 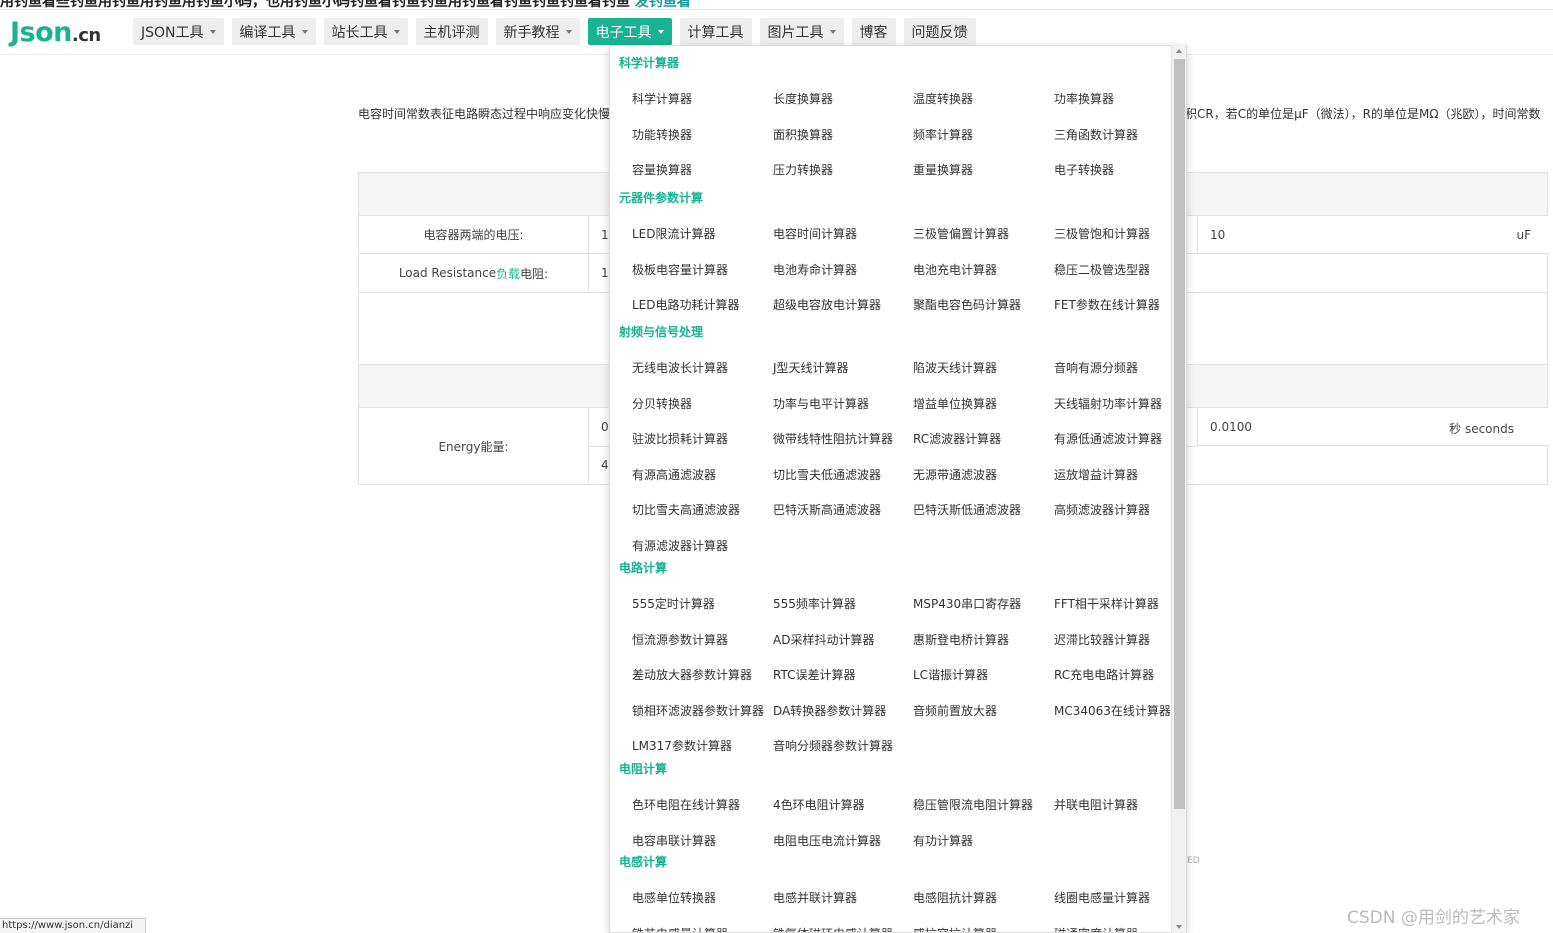 What do you see at coordinates (955, 929) in the screenshot?
I see `dropdown-menu-item: 感抗容抗计算器` at bounding box center [955, 929].